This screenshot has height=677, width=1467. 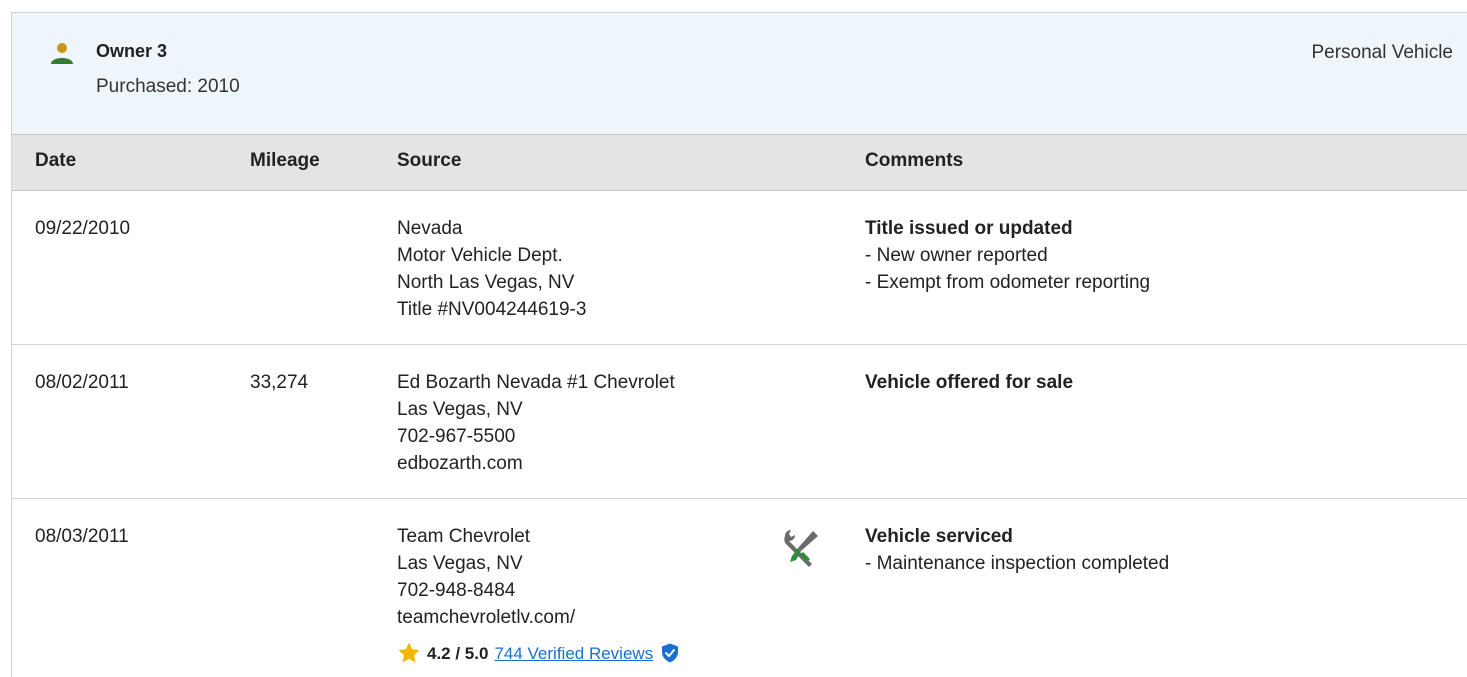 What do you see at coordinates (801, 548) in the screenshot?
I see `service-tools-icon` at bounding box center [801, 548].